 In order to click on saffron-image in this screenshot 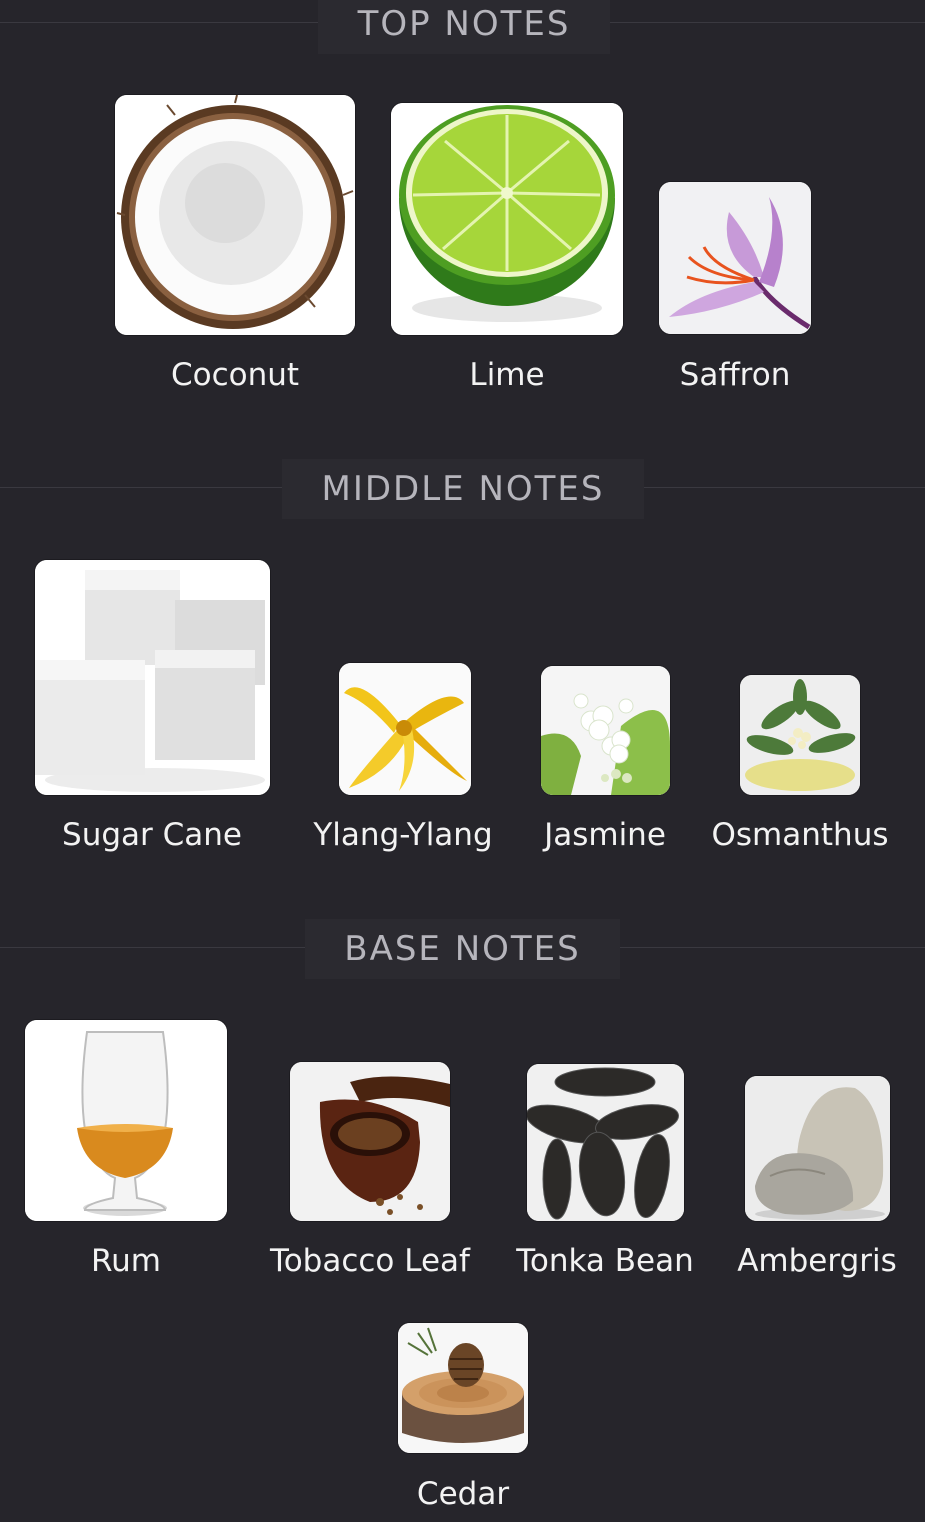, I will do `click(735, 258)`.